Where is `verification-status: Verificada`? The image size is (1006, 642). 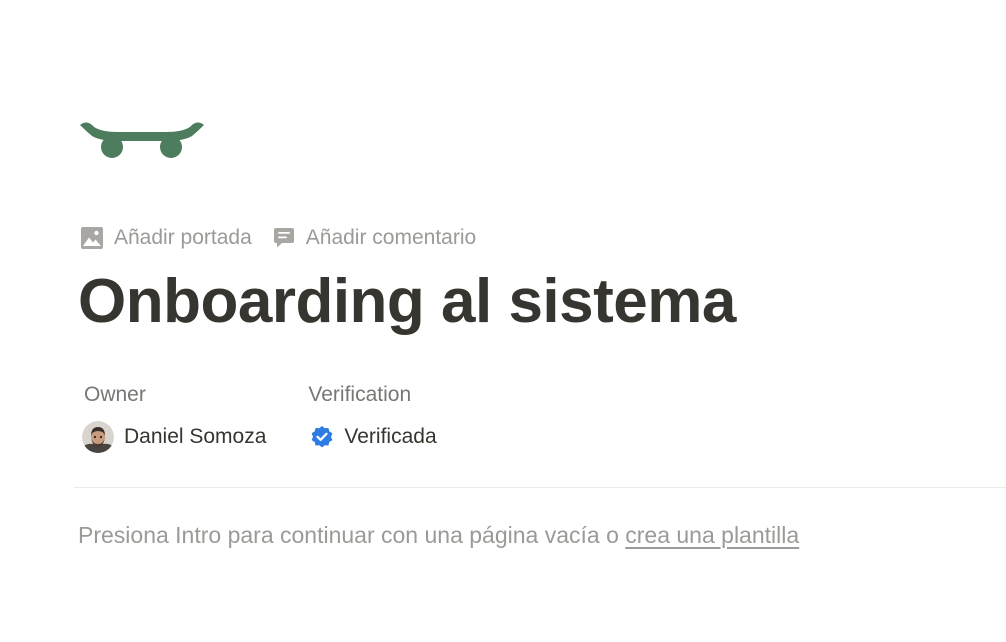
verification-status: Verificada is located at coordinates (390, 436).